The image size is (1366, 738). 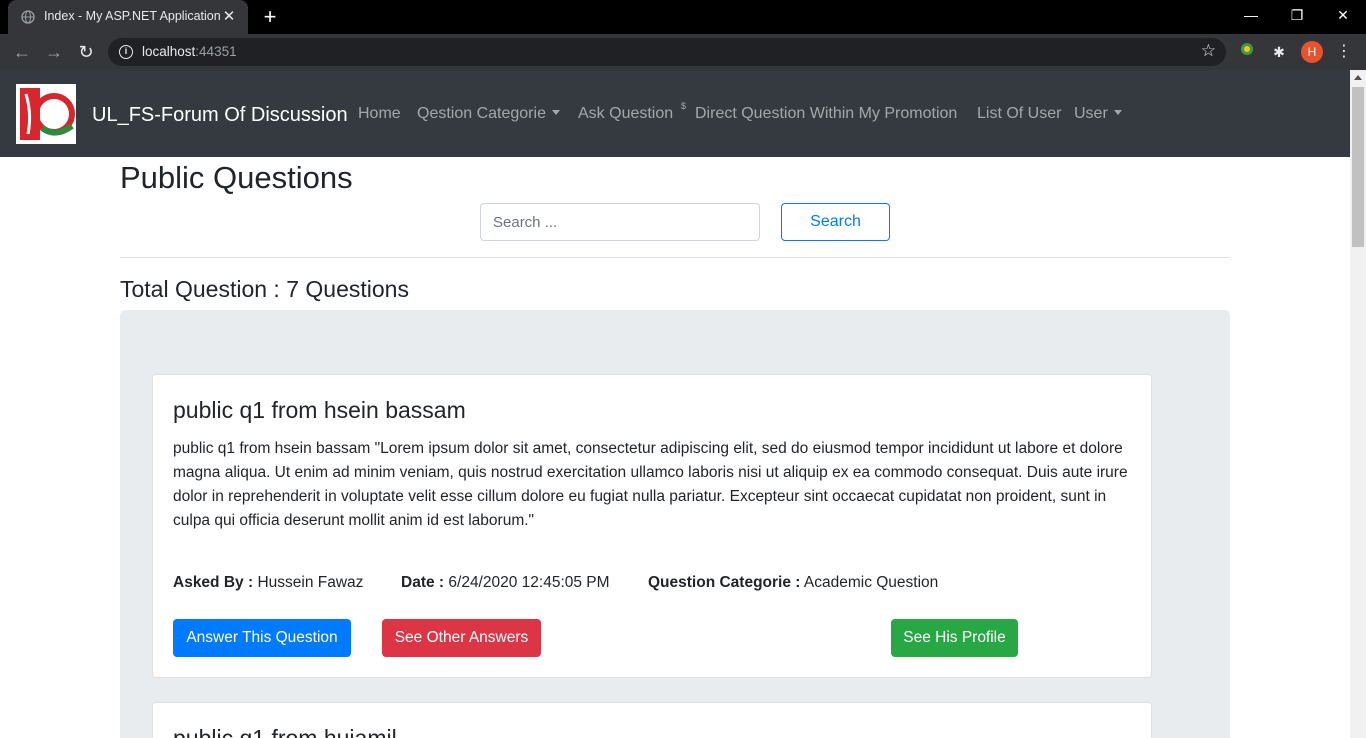 What do you see at coordinates (826, 114) in the screenshot?
I see `nav-direct-question: Direct Question Within My Promotion` at bounding box center [826, 114].